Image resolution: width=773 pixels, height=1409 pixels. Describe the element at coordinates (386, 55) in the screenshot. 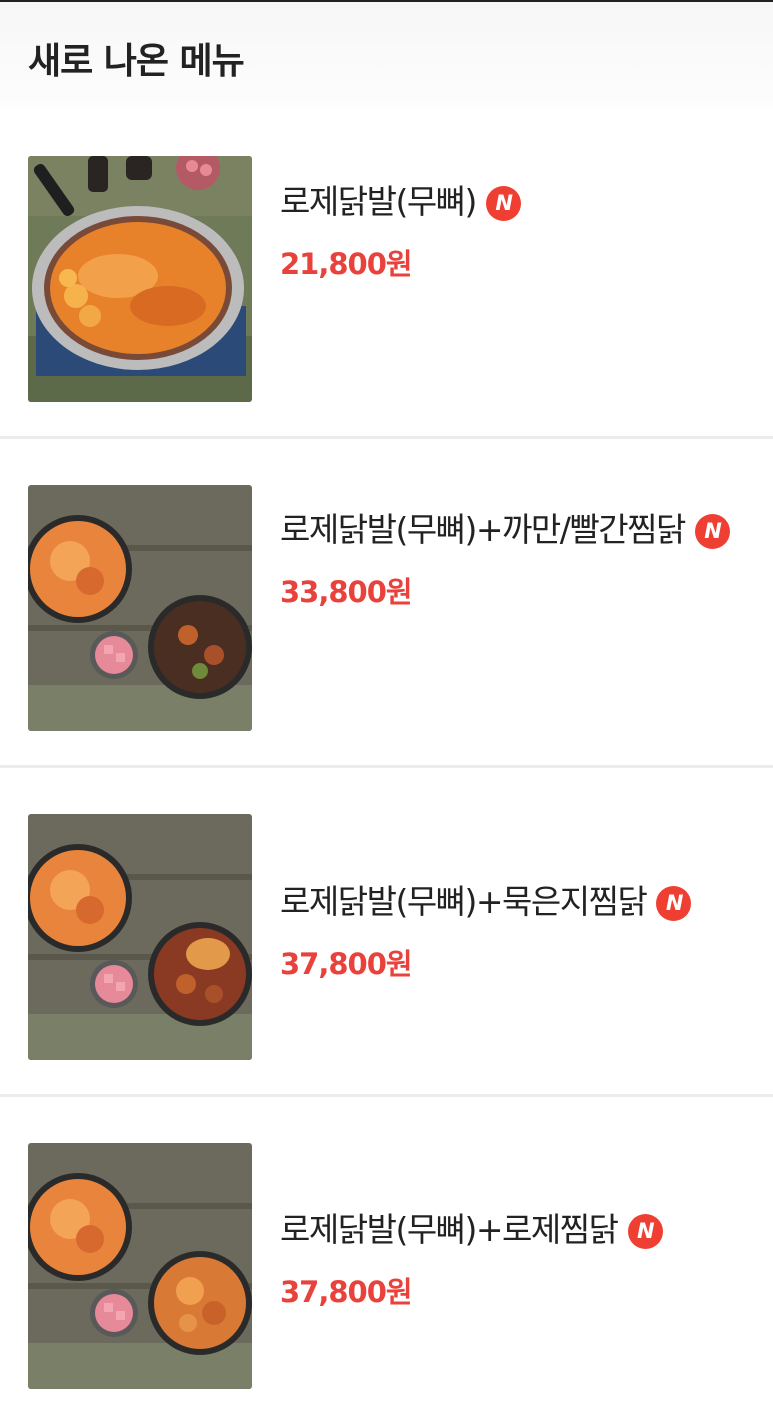

I see `section-header: 새로 나온 메뉴` at that location.